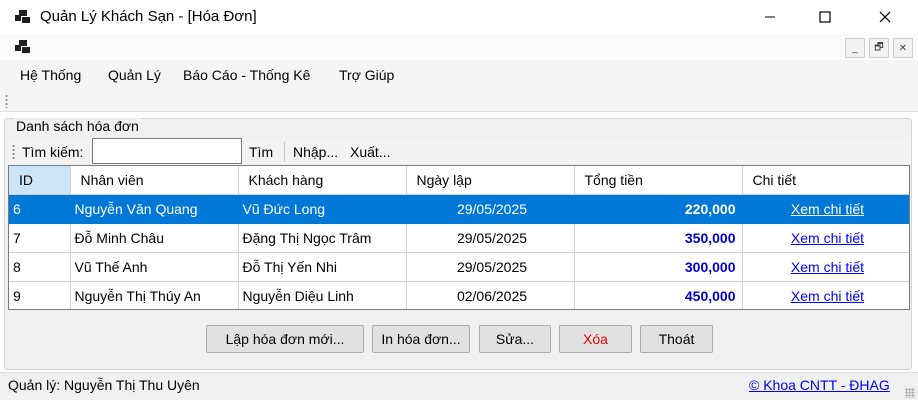 The image size is (918, 400). What do you see at coordinates (490, 295) in the screenshot?
I see `cell-date: 02/06/2025` at bounding box center [490, 295].